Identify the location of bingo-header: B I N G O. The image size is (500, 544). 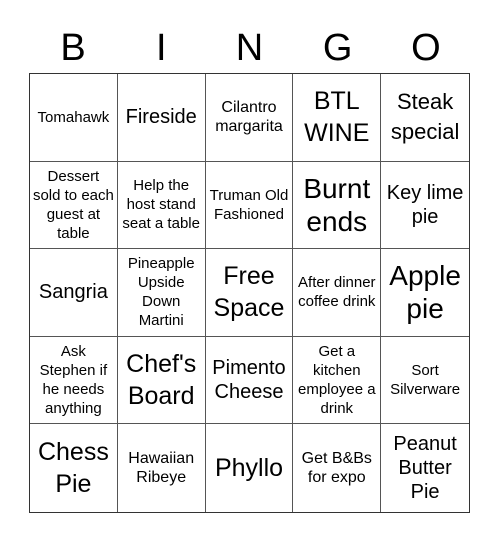
(249, 48).